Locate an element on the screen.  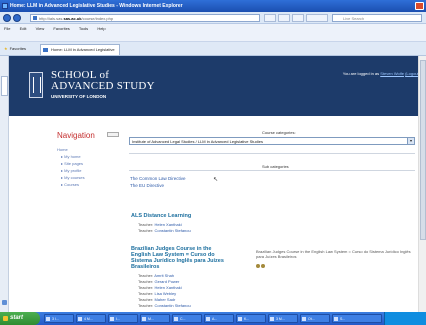
course-teacher: Teacher: Gerard Power is located at coordinates (159, 281).